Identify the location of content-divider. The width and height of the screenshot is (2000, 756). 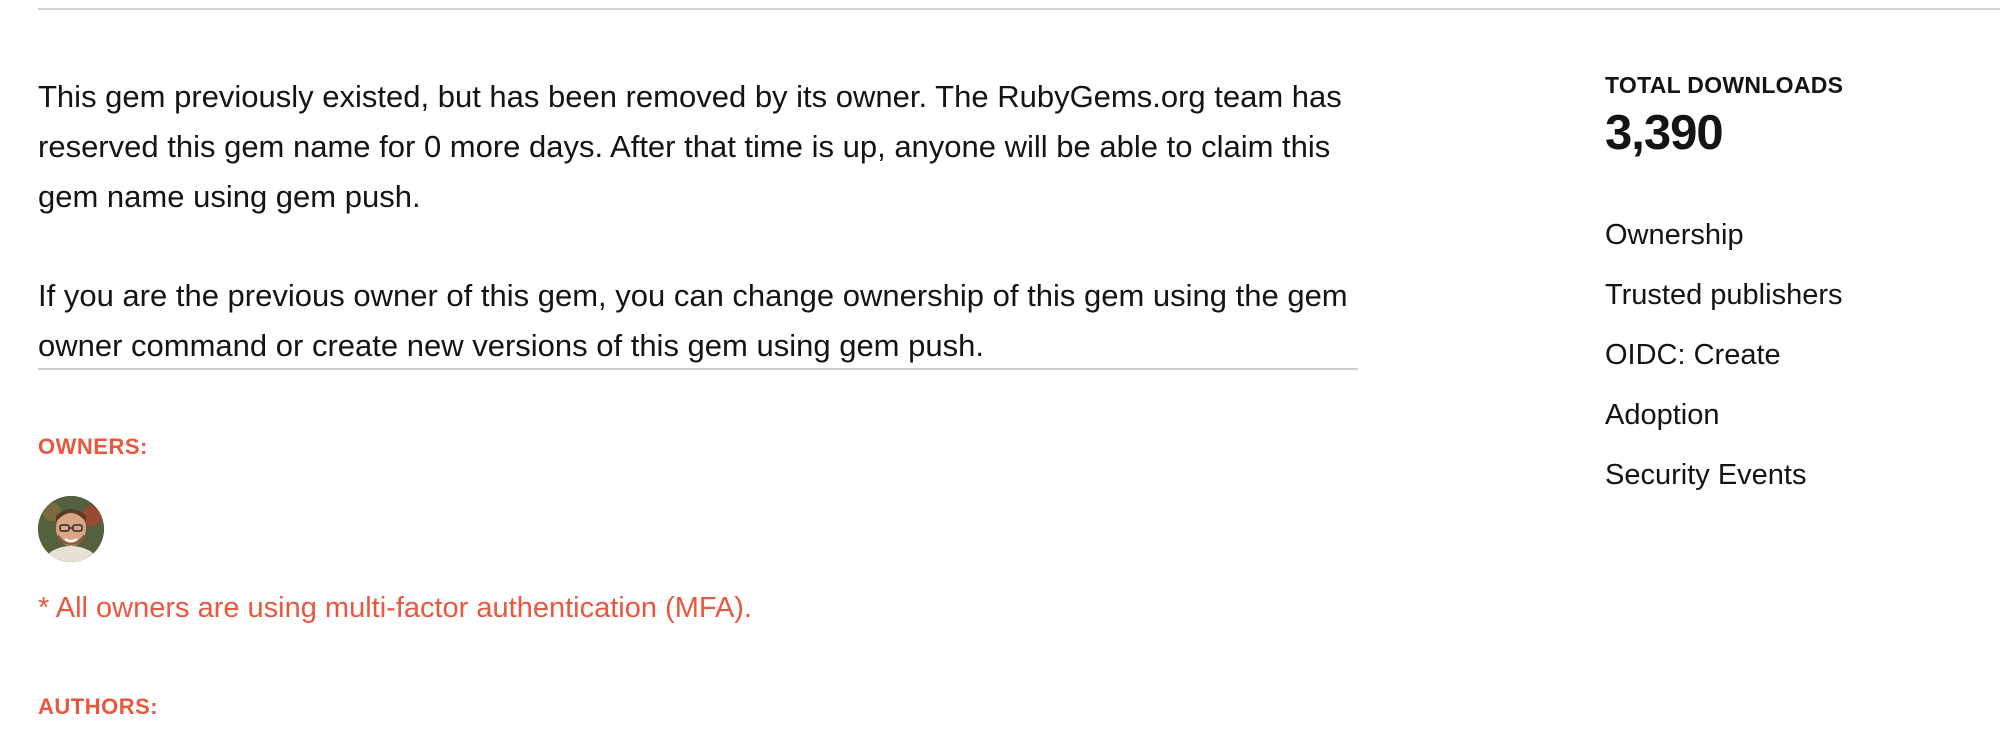
(698, 369).